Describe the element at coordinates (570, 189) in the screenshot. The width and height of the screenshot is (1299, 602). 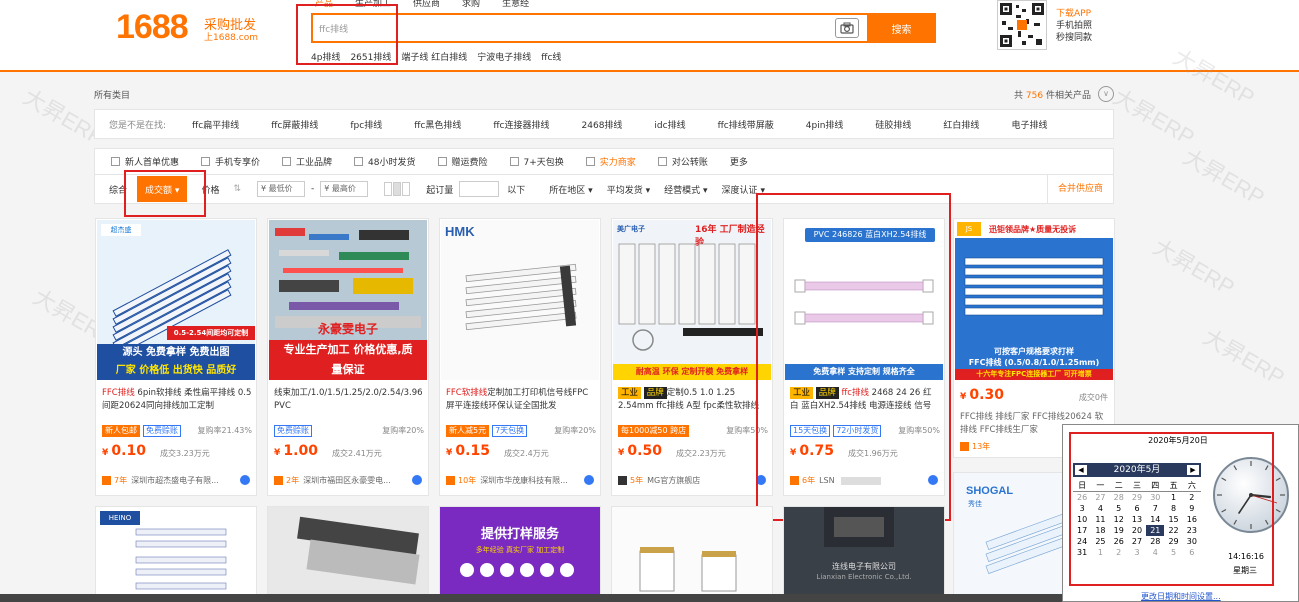
I see `location-filter: 所在地区 ▾` at that location.